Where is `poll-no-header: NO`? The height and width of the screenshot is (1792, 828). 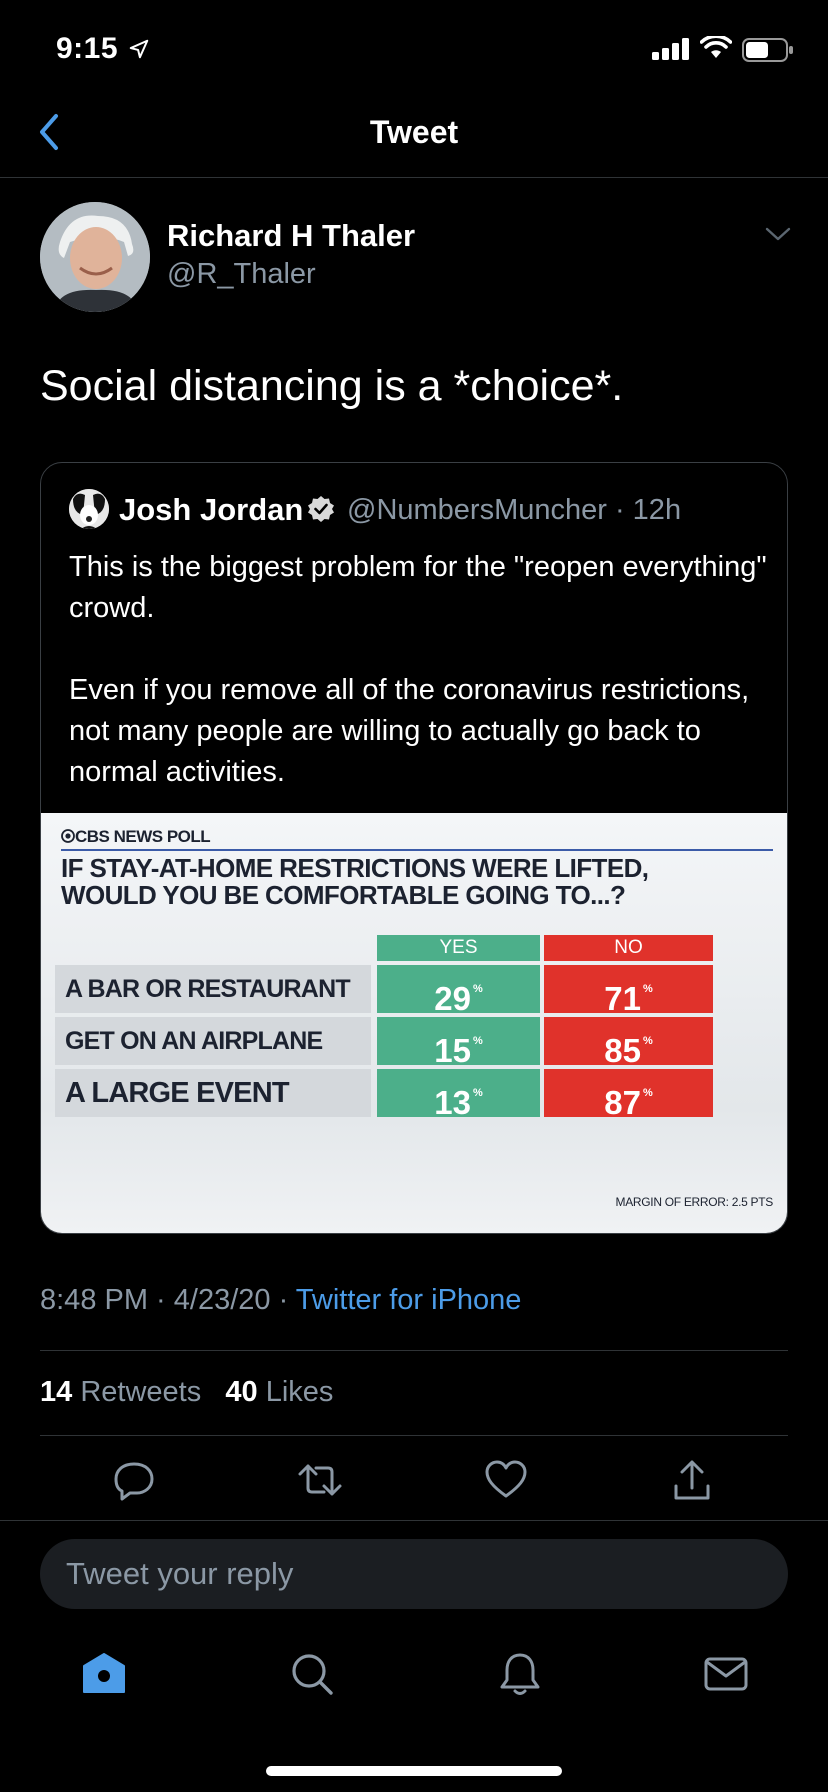
poll-no-header: NO is located at coordinates (628, 948).